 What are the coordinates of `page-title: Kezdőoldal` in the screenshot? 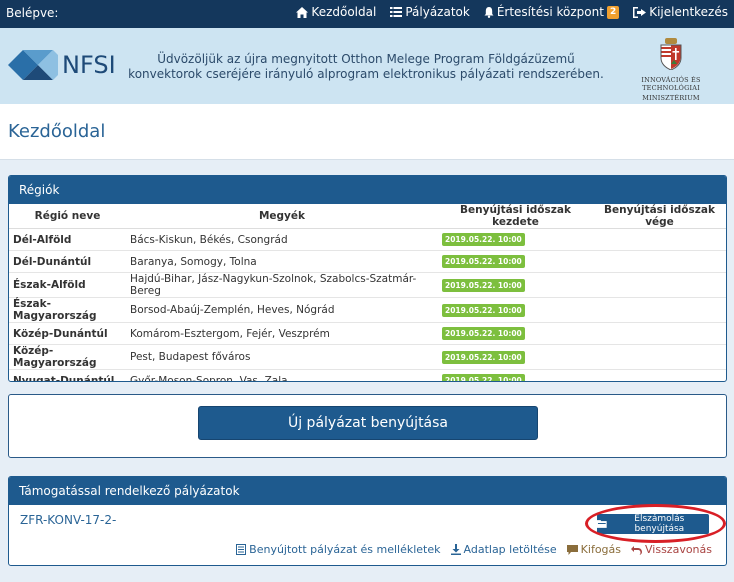 It's located at (57, 131).